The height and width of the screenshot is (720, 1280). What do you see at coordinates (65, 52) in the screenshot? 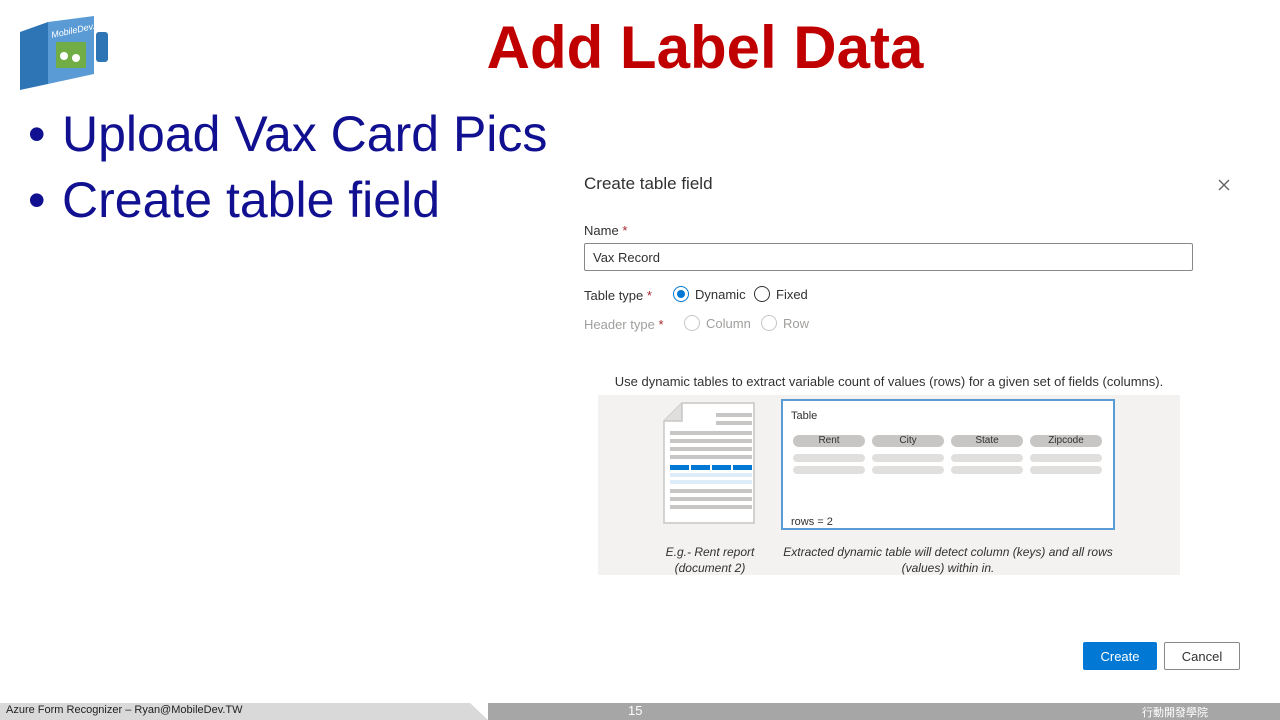
I see `mobiledev-logo: MobileDev.TW` at bounding box center [65, 52].